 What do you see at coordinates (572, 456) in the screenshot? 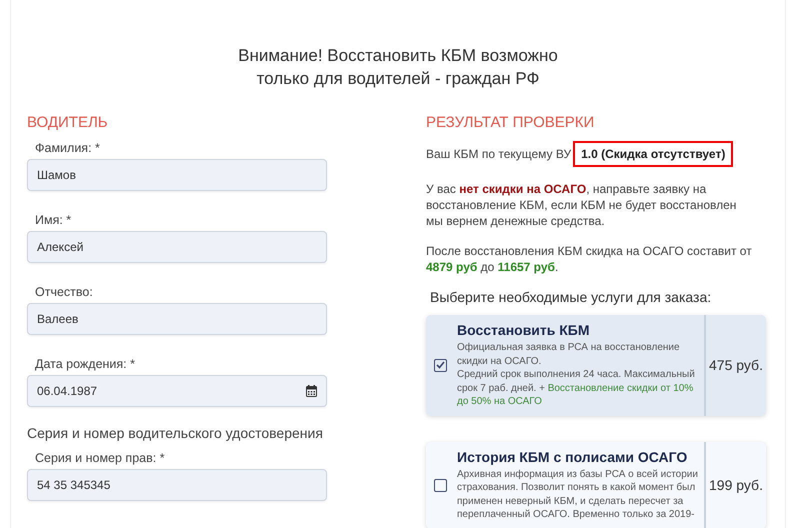
I see `service-title: История КБМ с полисами ОСАГО` at bounding box center [572, 456].